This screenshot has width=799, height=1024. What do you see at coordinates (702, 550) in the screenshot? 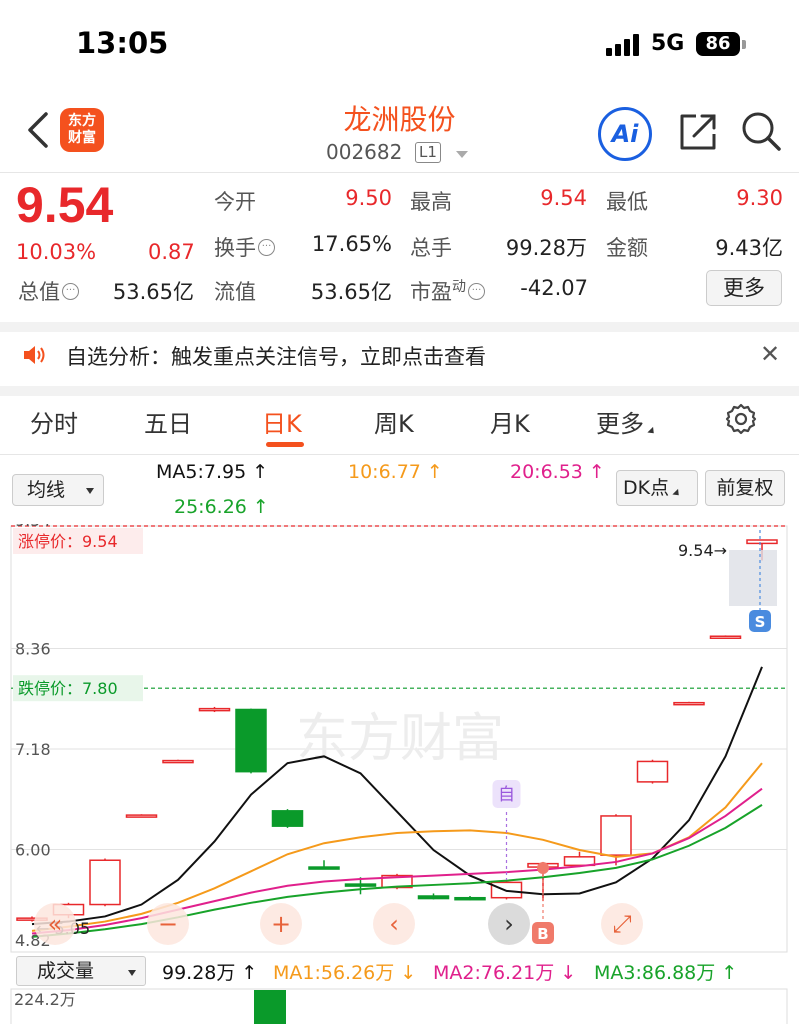
I see `last-price-label: 9.54→` at bounding box center [702, 550].